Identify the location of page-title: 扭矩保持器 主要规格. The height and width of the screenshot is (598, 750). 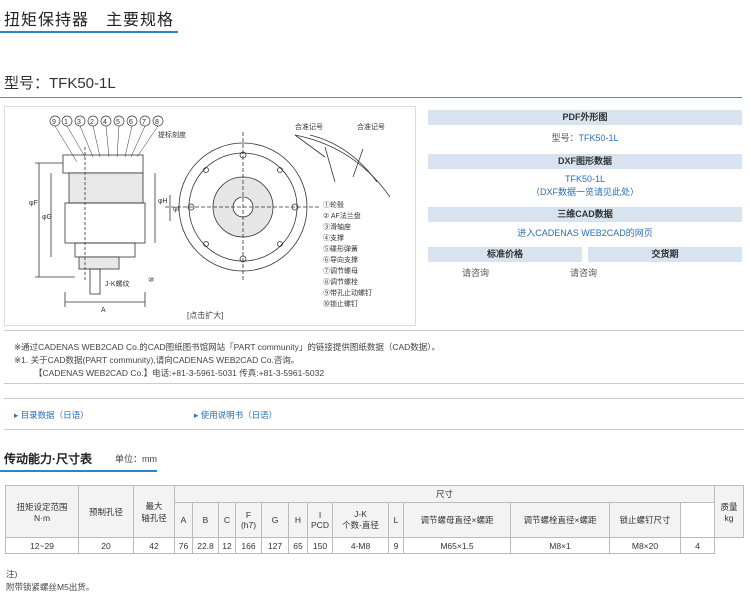
(89, 20).